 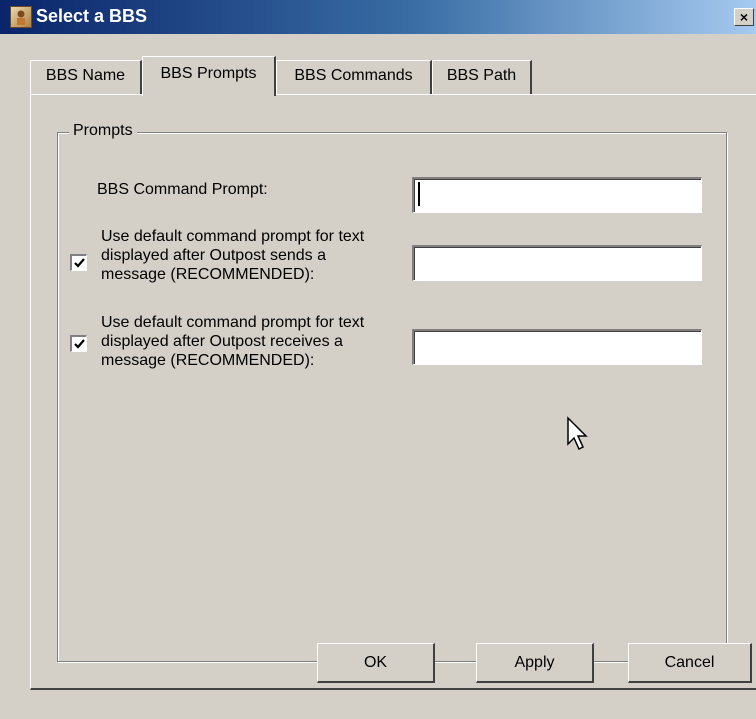 I want to click on after-receive-input, so click(x=557, y=347).